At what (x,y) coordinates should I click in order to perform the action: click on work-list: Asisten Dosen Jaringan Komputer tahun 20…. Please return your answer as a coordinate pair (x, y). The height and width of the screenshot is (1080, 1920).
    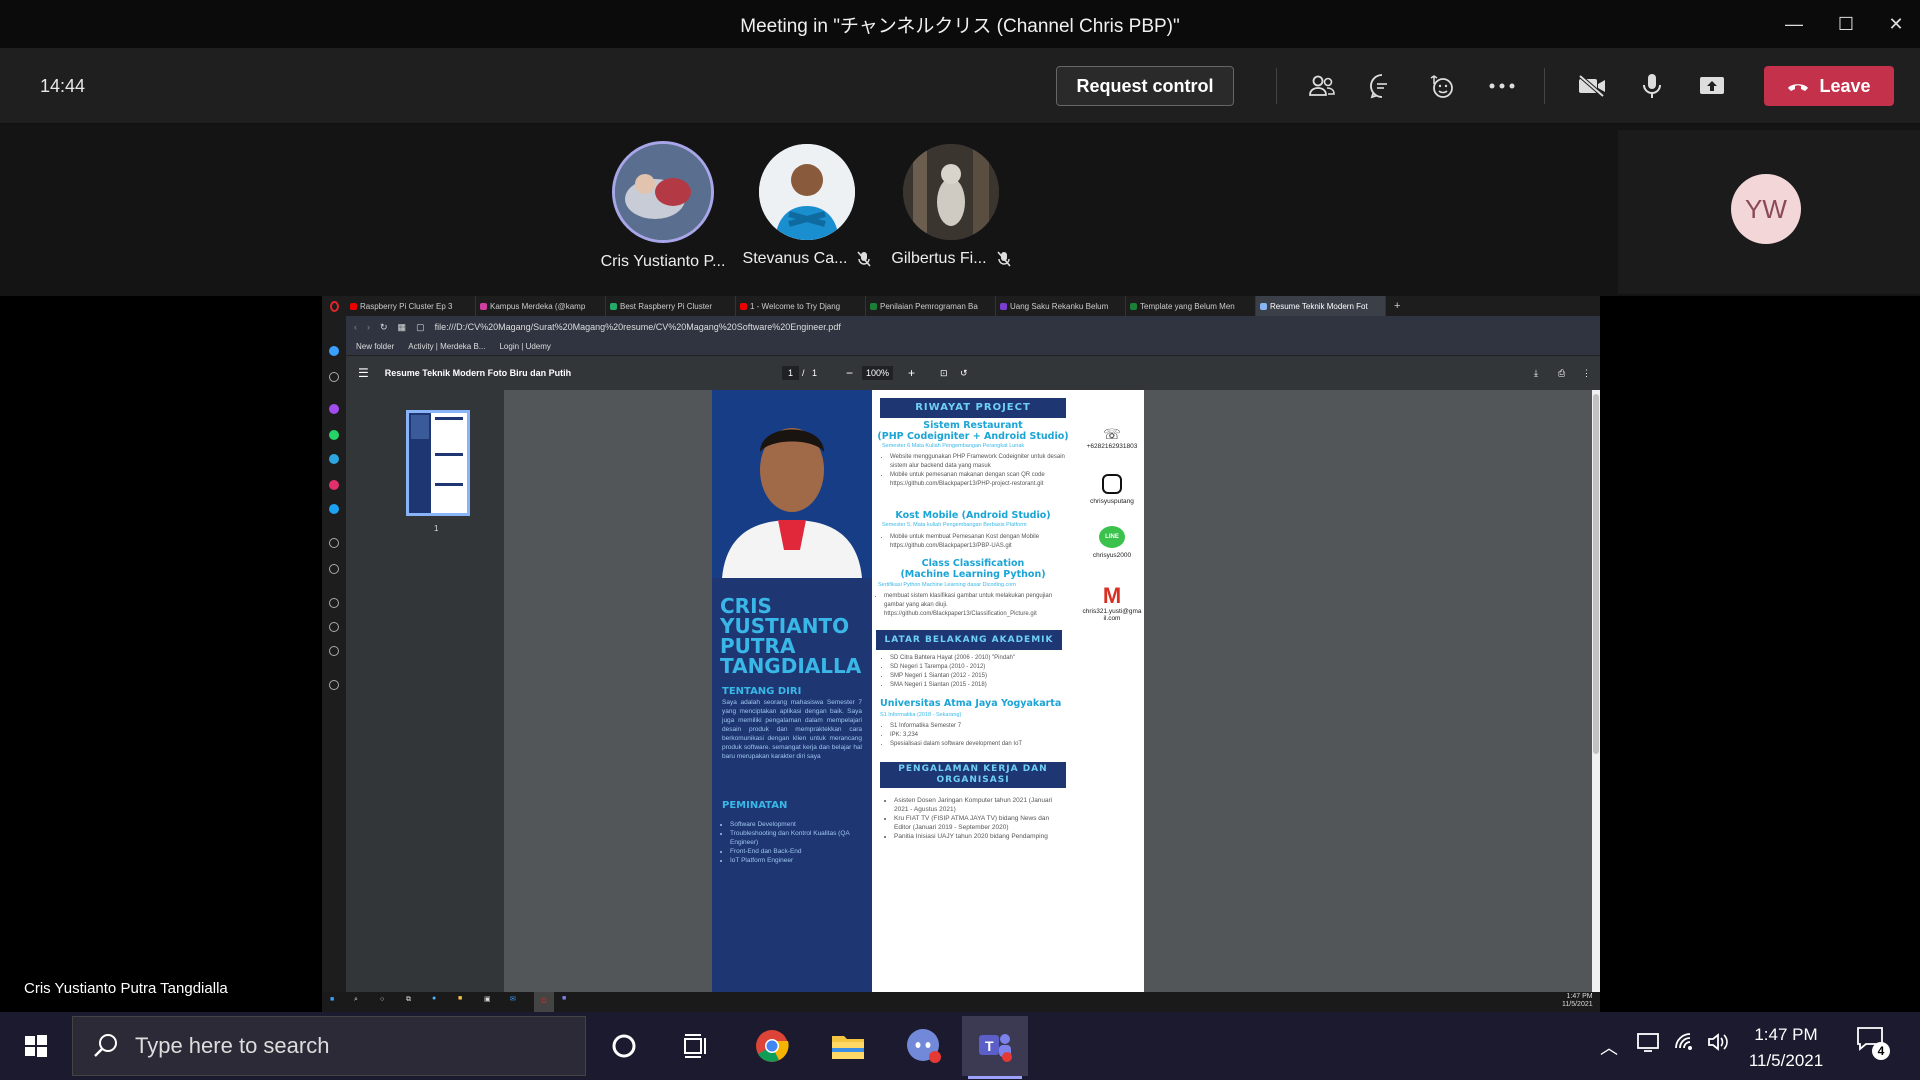
    Looking at the image, I should click on (980, 818).